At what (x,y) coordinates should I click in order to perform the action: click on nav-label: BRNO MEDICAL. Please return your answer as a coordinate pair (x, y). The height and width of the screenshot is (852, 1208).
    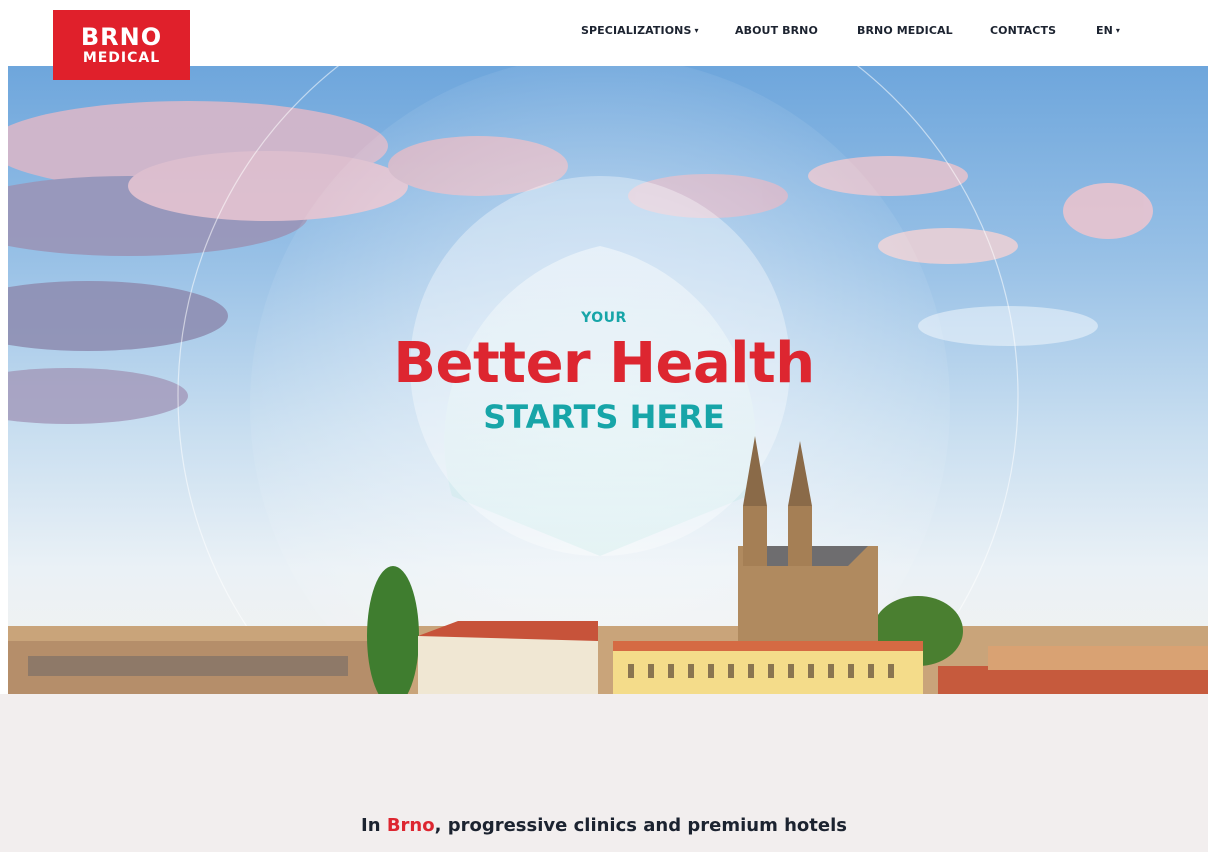
    Looking at the image, I should click on (905, 30).